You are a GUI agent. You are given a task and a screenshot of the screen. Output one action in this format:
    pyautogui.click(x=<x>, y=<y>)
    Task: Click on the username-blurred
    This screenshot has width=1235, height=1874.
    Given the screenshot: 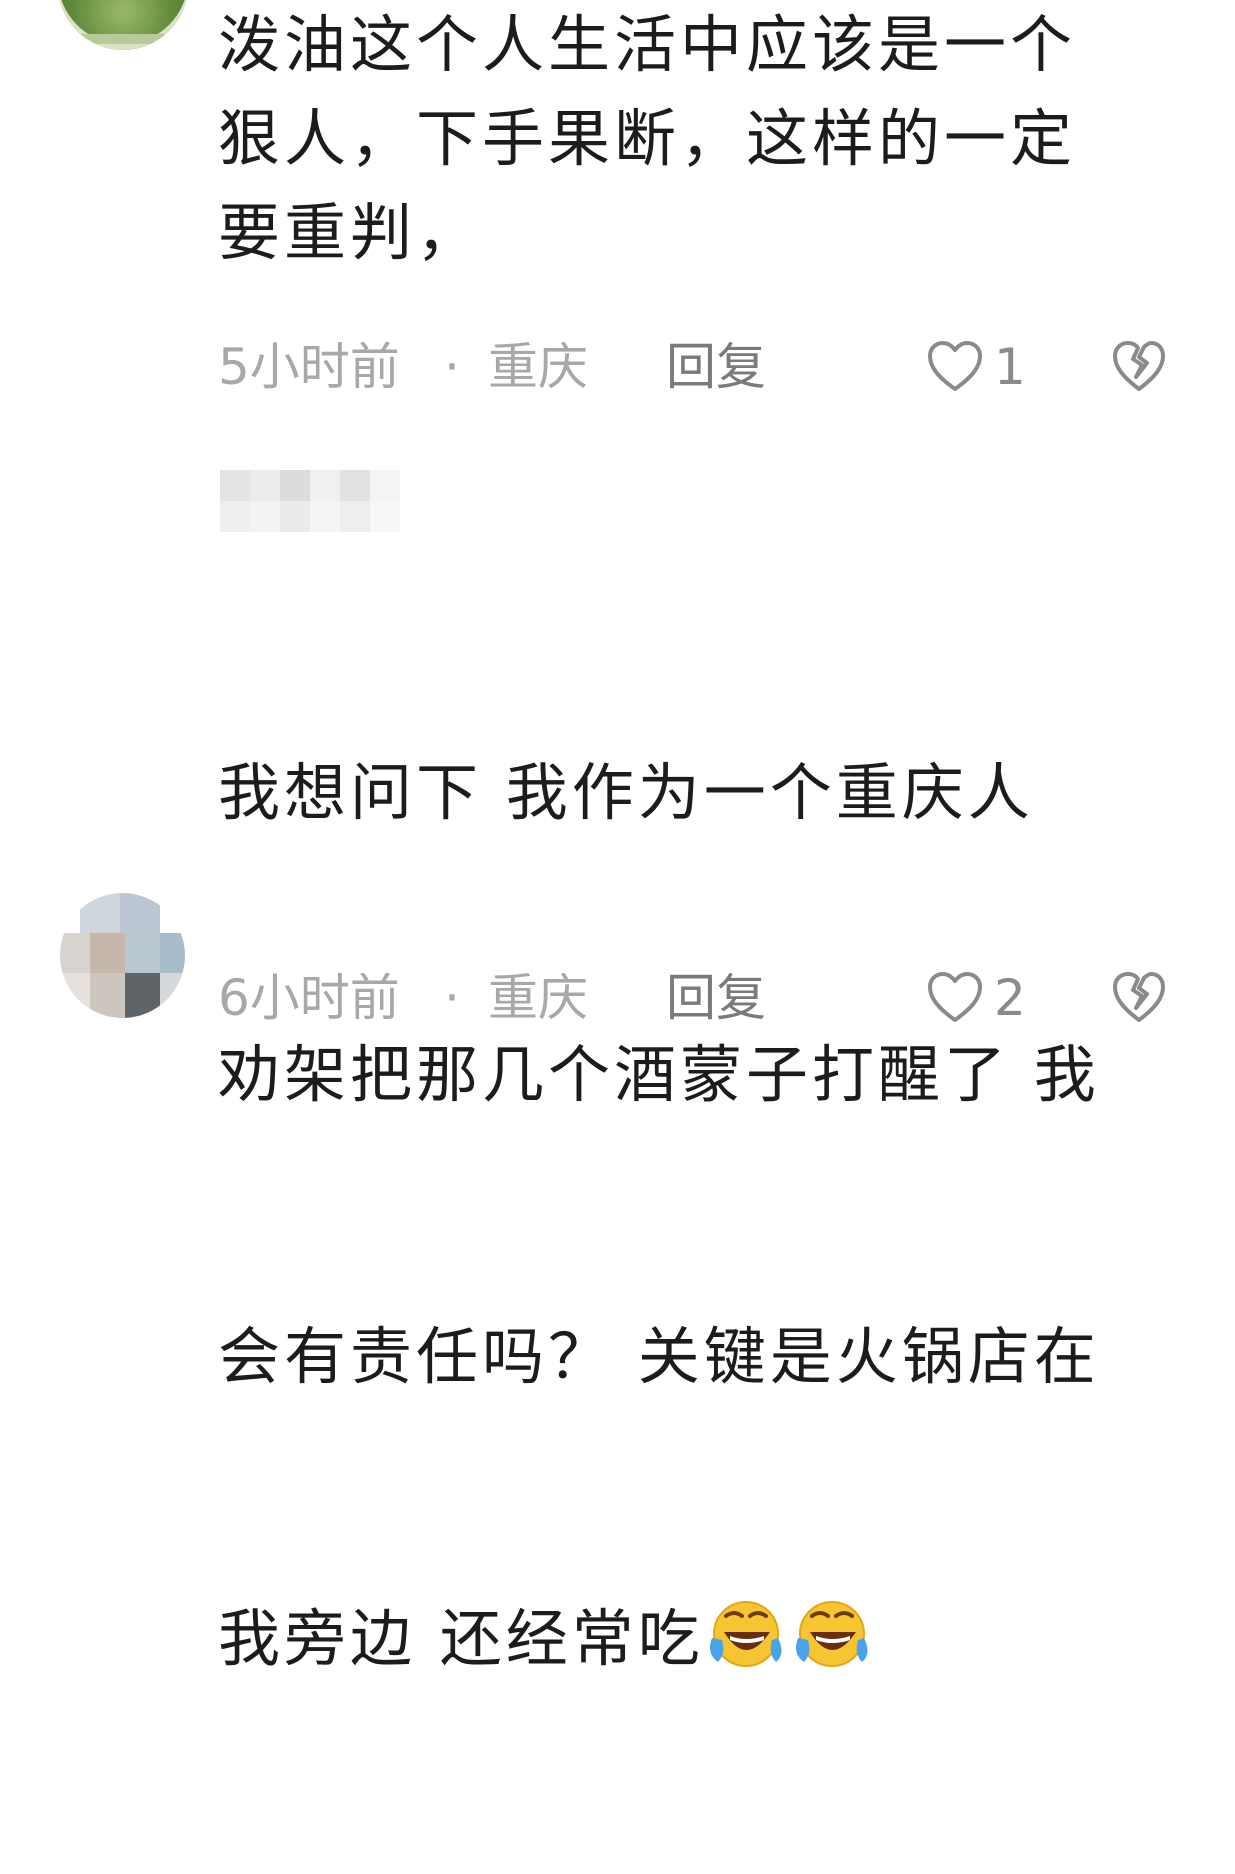 What is the action you would take?
    pyautogui.click(x=310, y=501)
    